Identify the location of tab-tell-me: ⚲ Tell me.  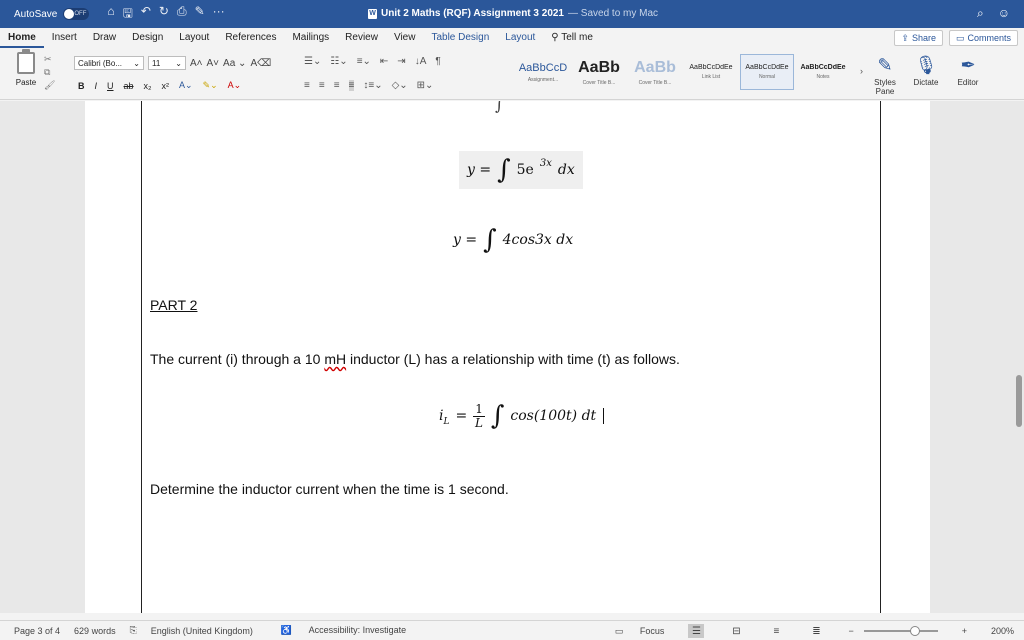
(572, 38).